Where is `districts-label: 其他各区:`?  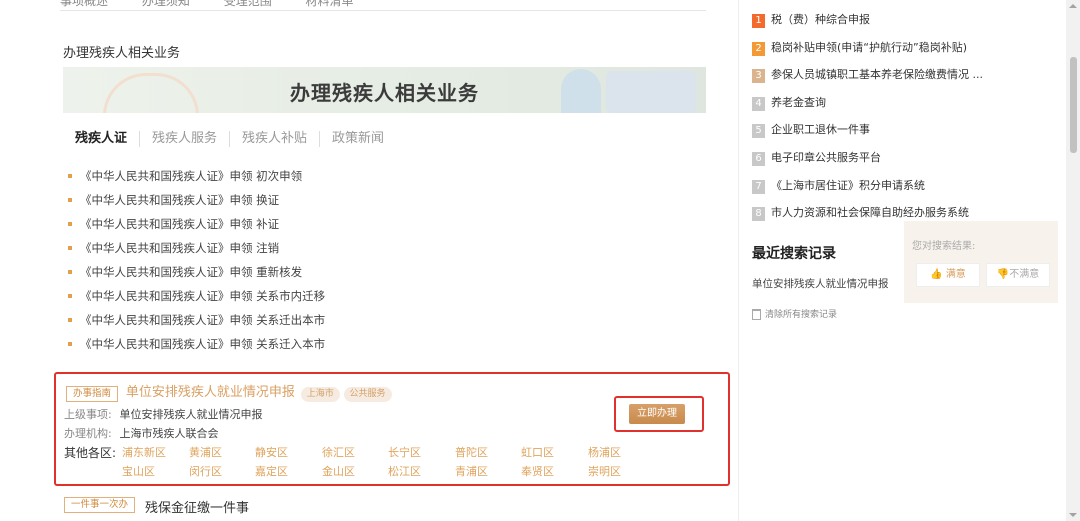
districts-label: 其他各区: is located at coordinates (90, 453).